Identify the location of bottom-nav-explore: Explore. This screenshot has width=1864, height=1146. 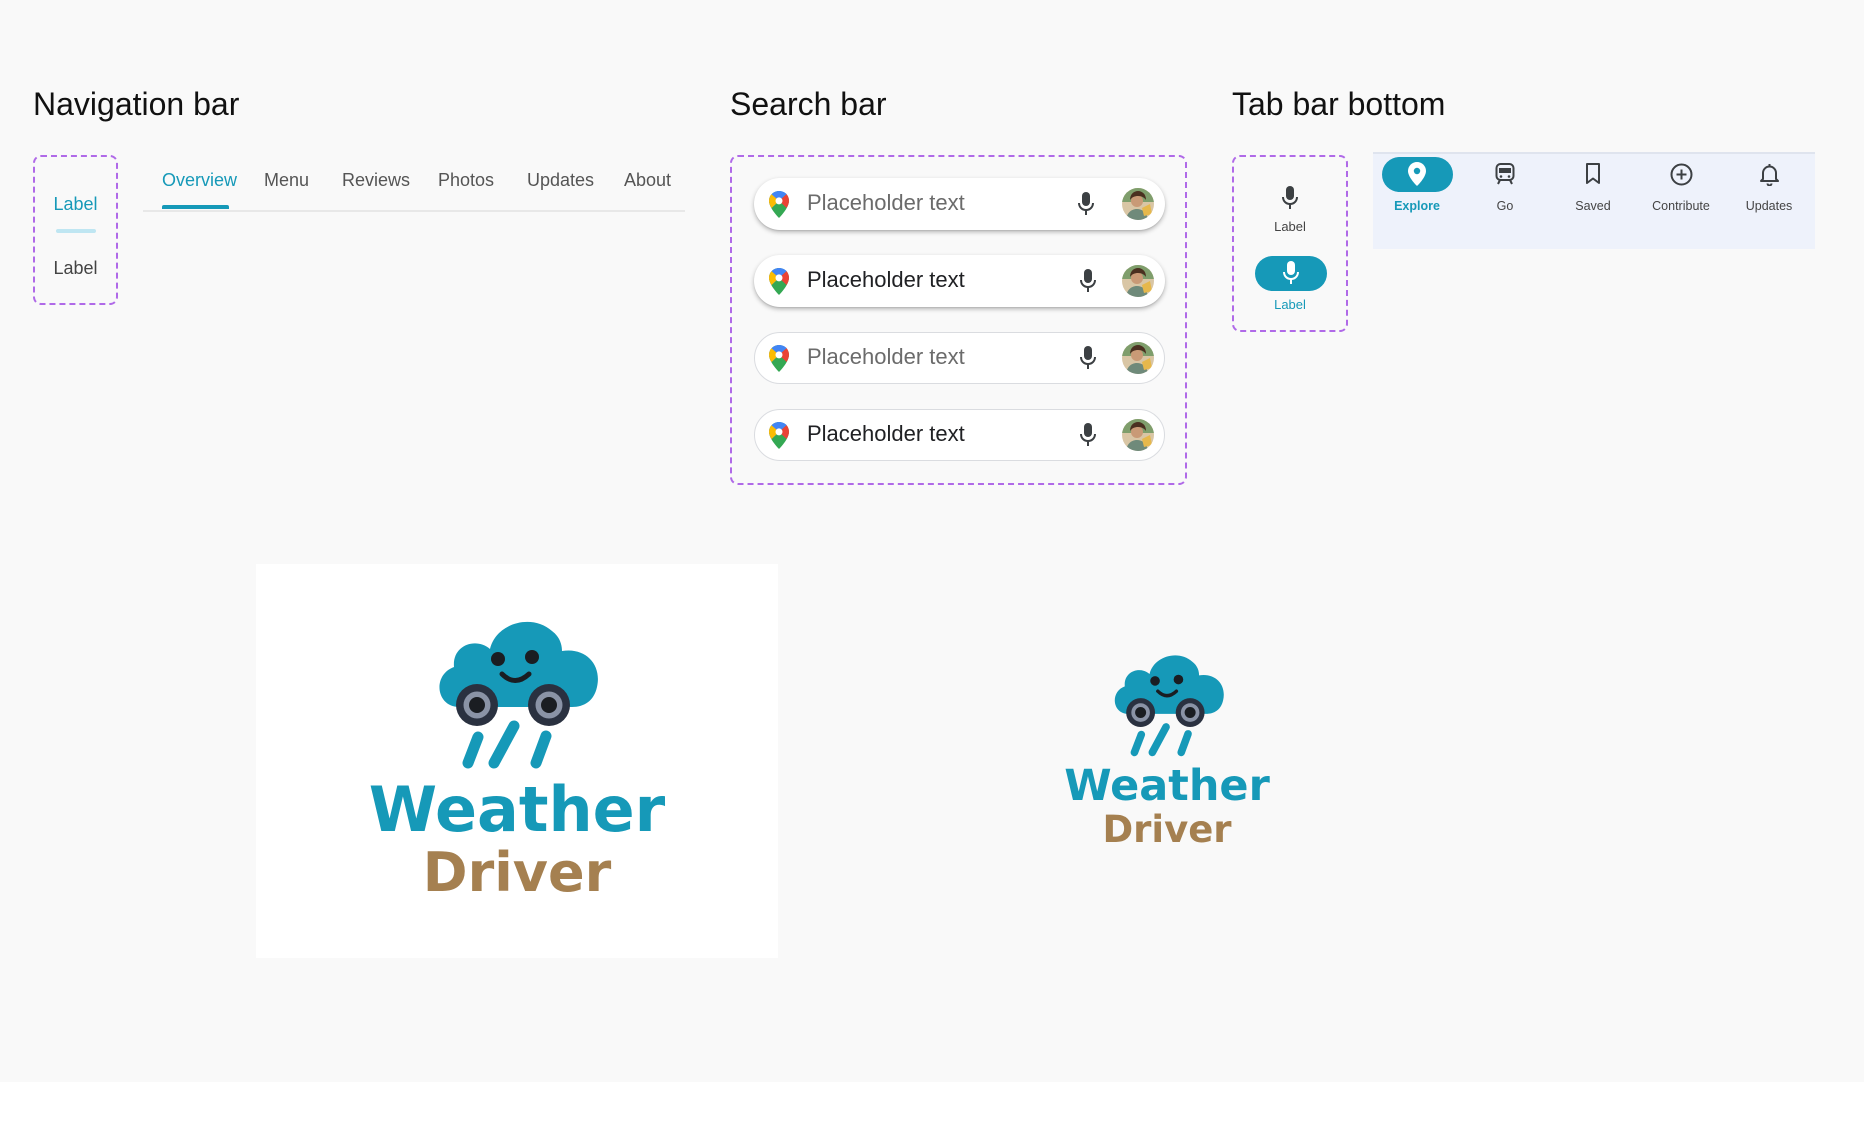
(1417, 202).